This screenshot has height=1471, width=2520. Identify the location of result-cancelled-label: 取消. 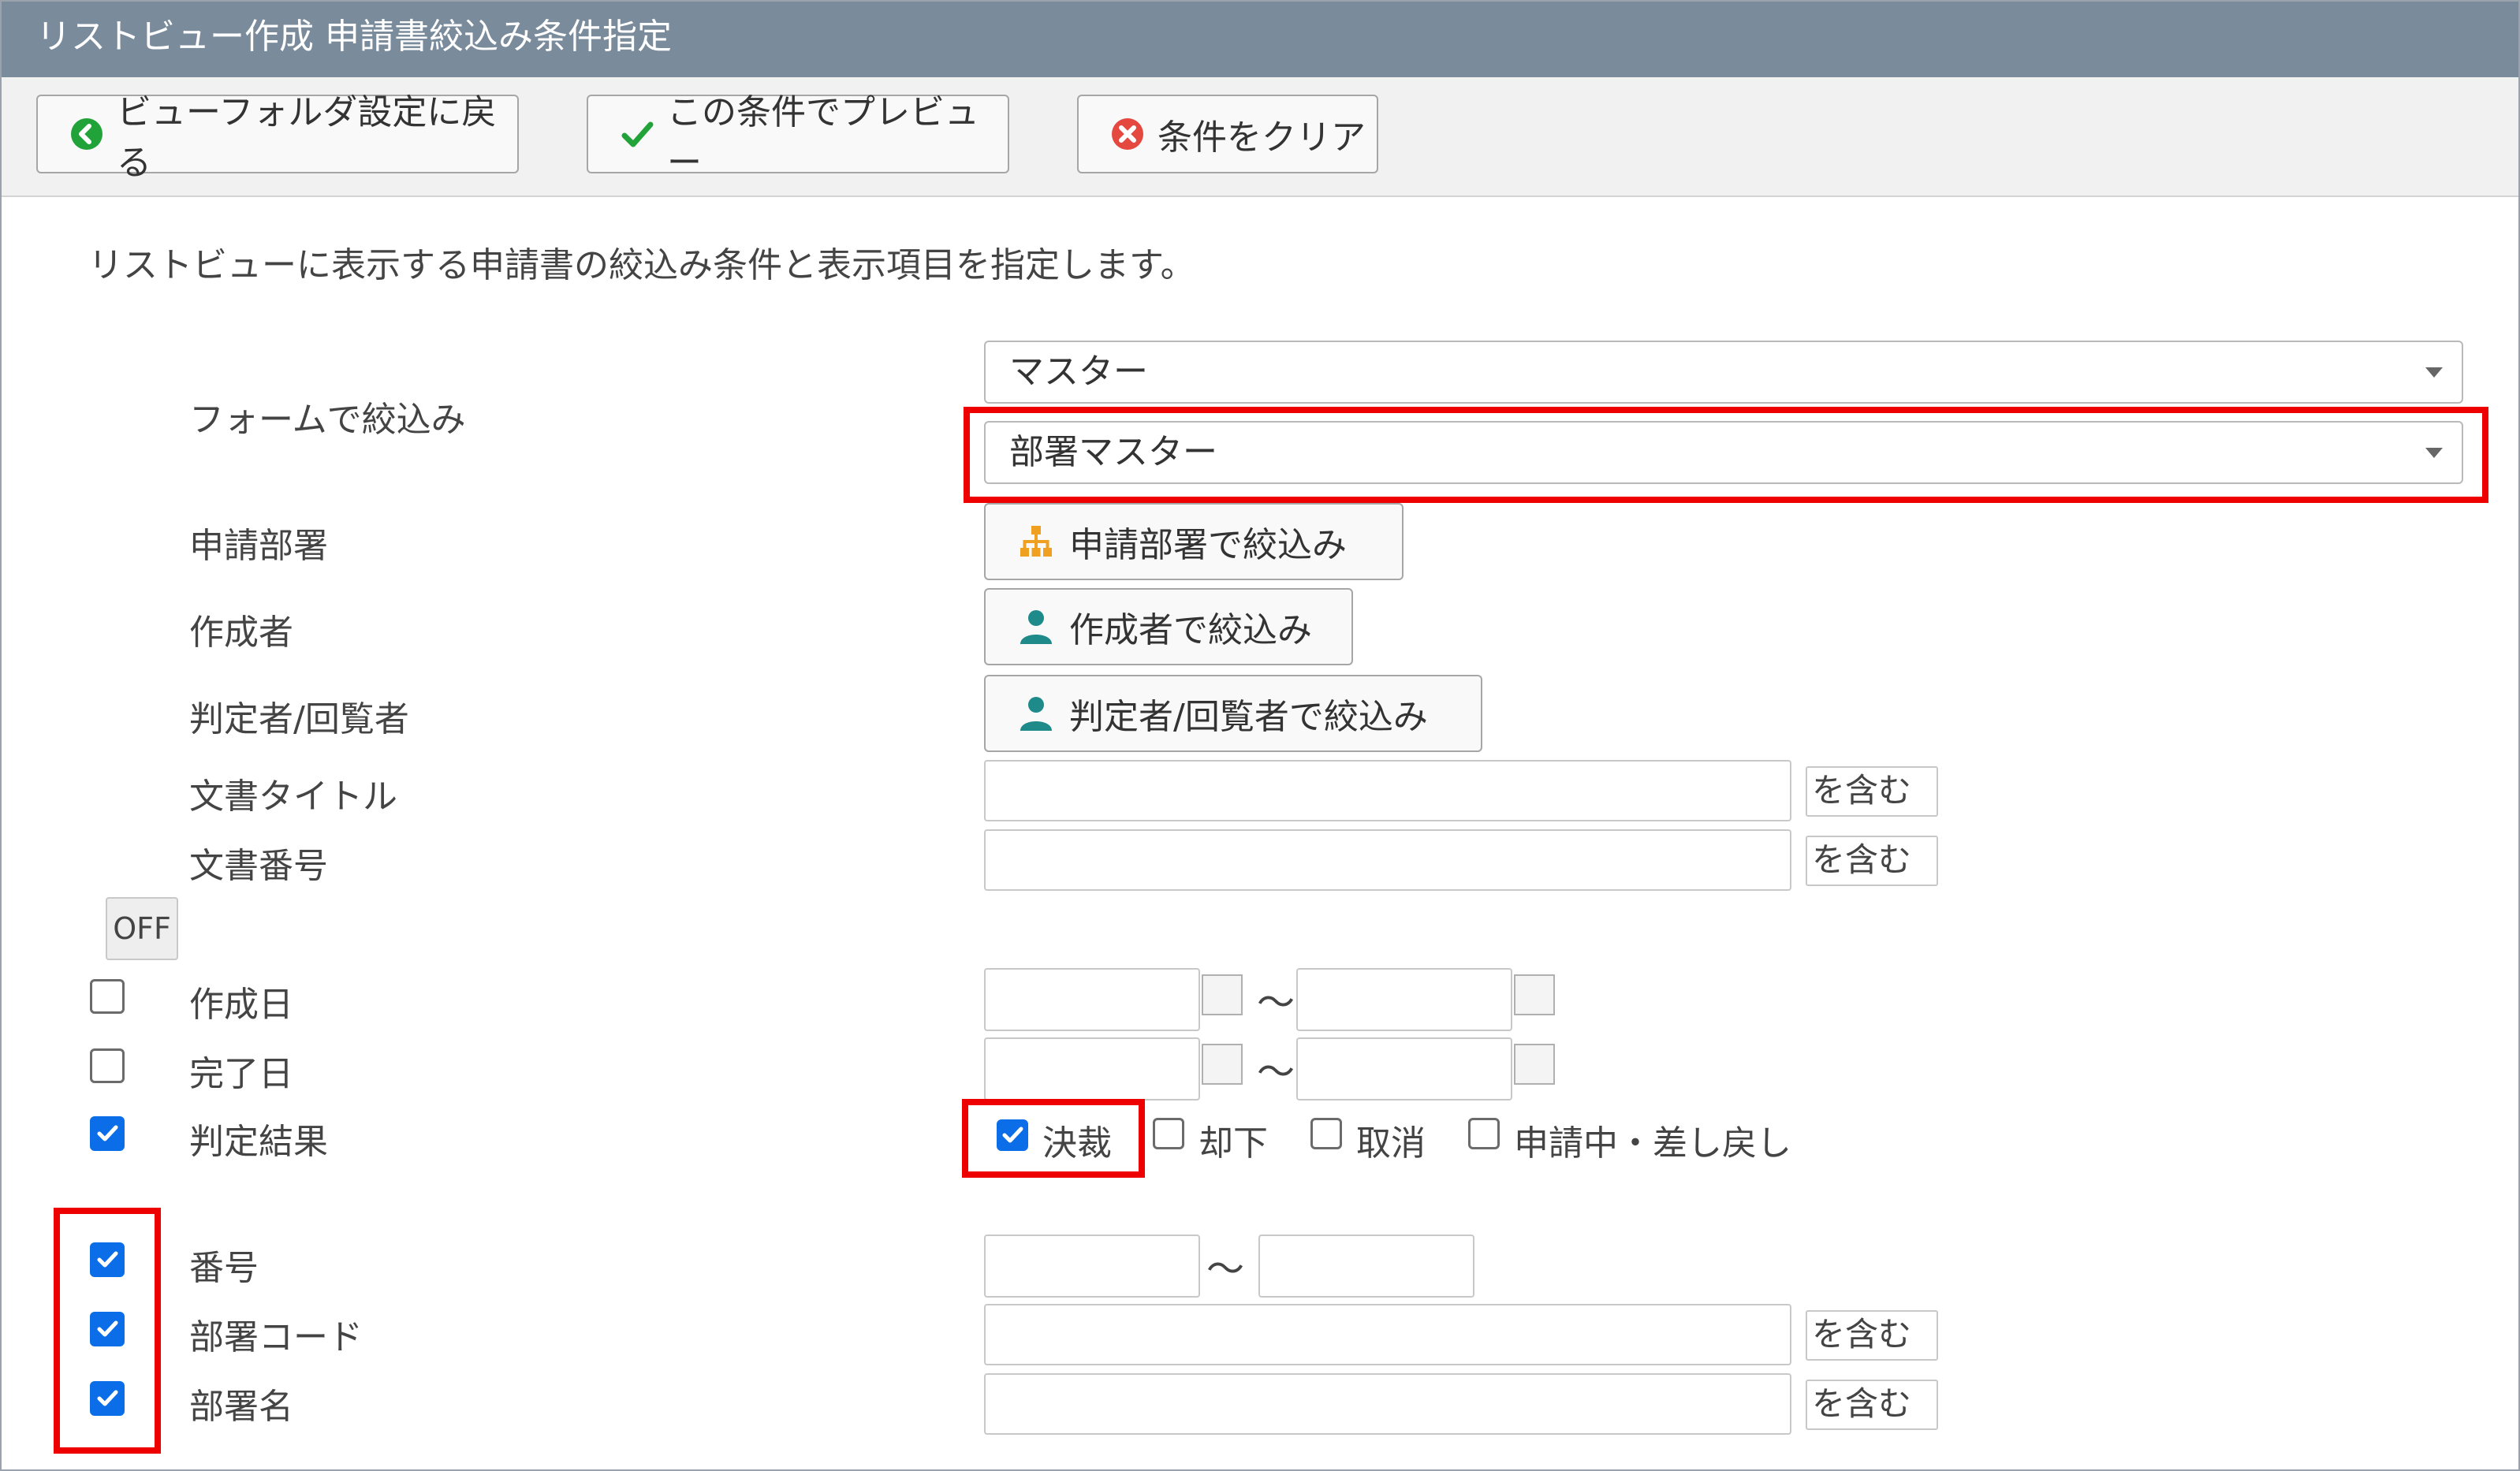
(1391, 1144).